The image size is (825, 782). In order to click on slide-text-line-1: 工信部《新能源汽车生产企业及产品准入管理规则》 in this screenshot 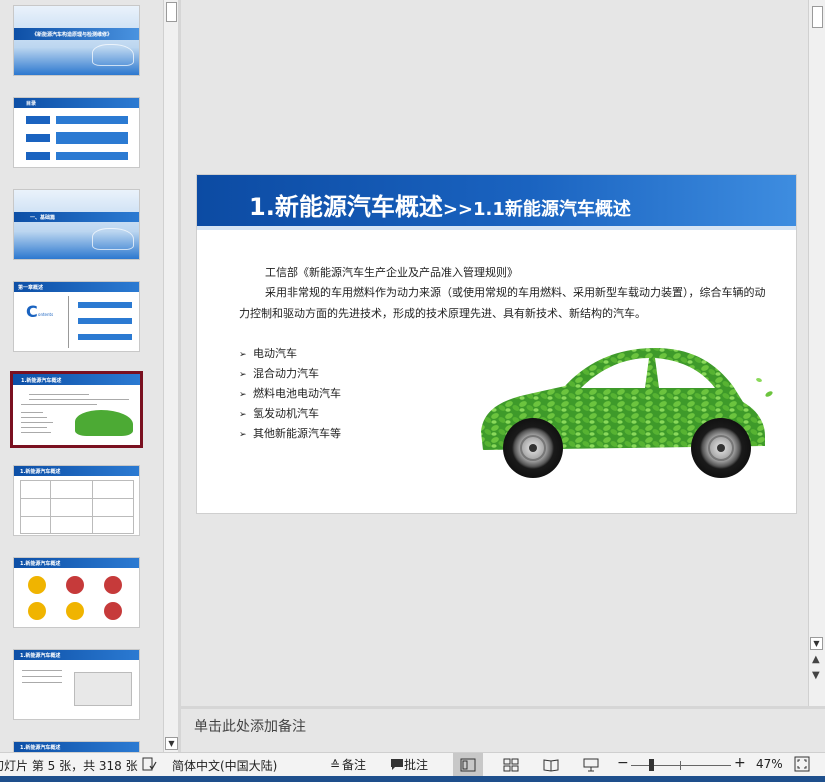, I will do `click(391, 272)`.